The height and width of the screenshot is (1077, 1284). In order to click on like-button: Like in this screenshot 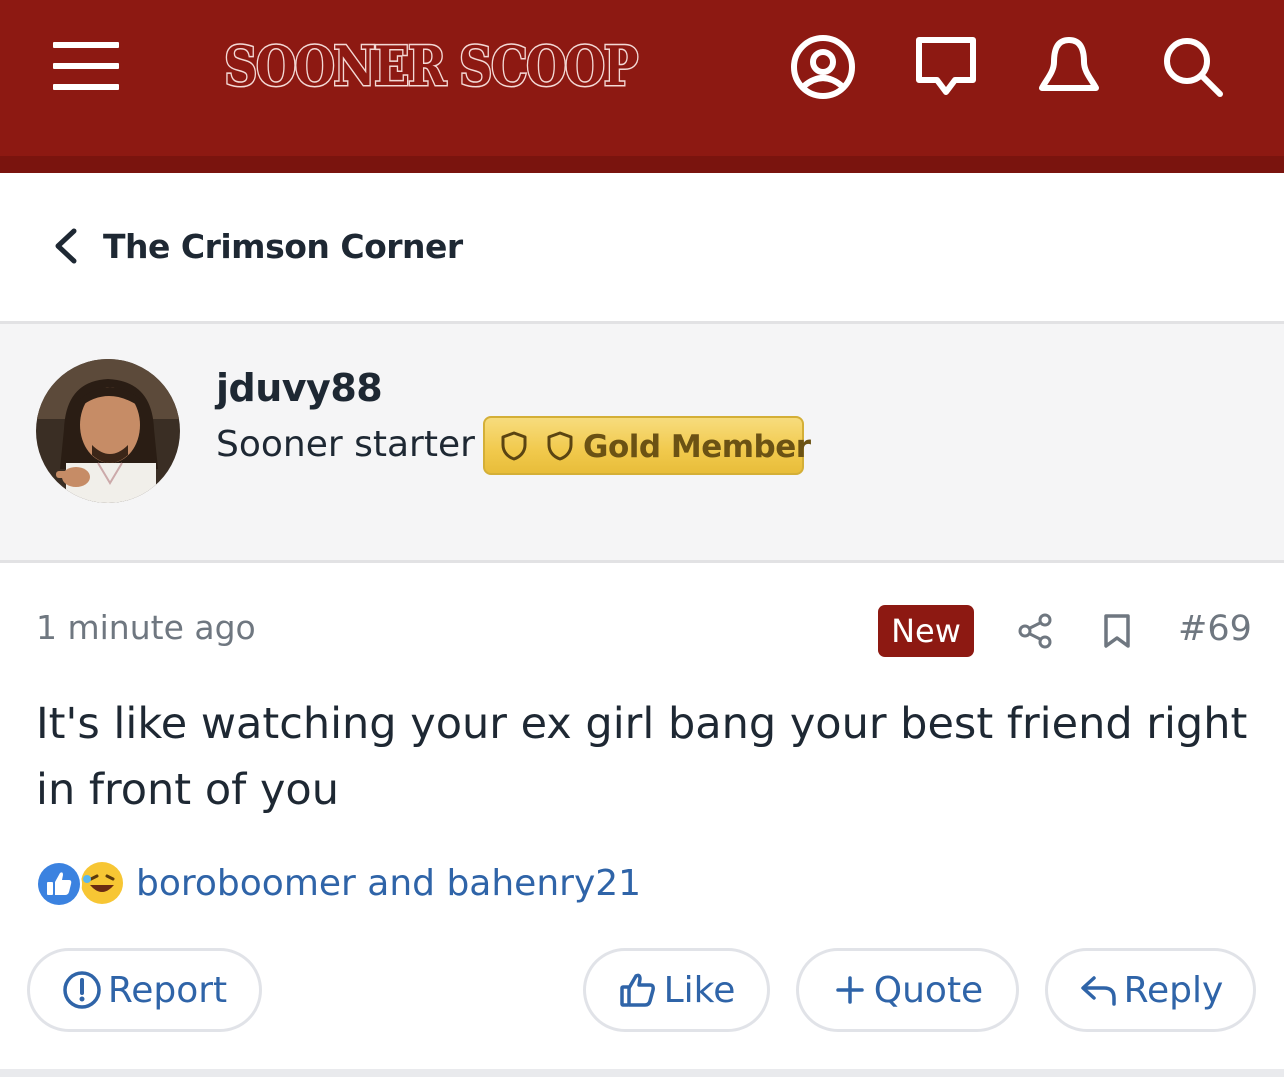, I will do `click(676, 990)`.